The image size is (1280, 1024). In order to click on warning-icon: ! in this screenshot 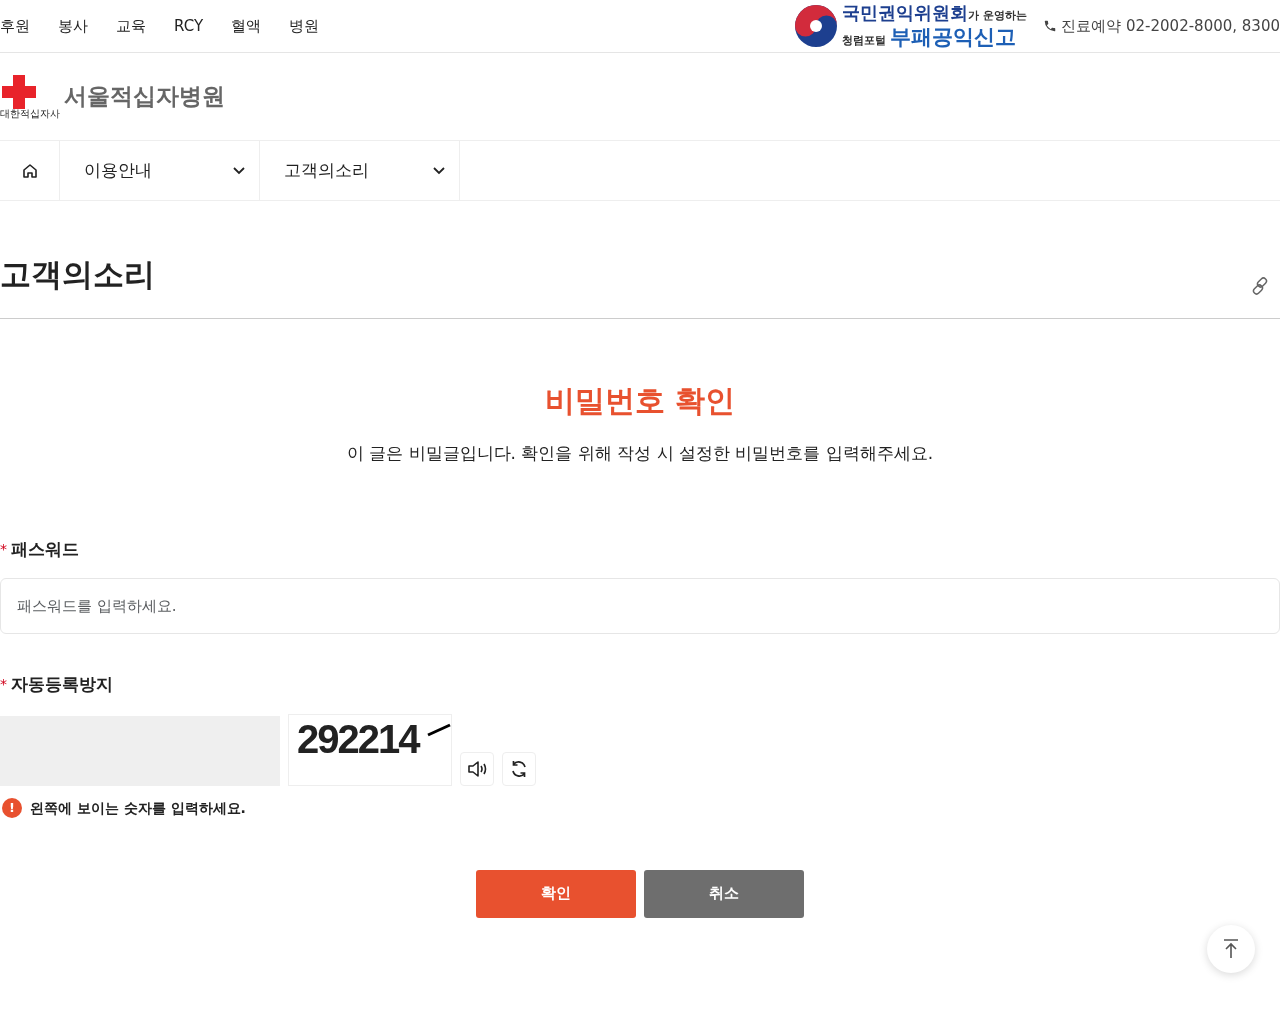, I will do `click(12, 808)`.